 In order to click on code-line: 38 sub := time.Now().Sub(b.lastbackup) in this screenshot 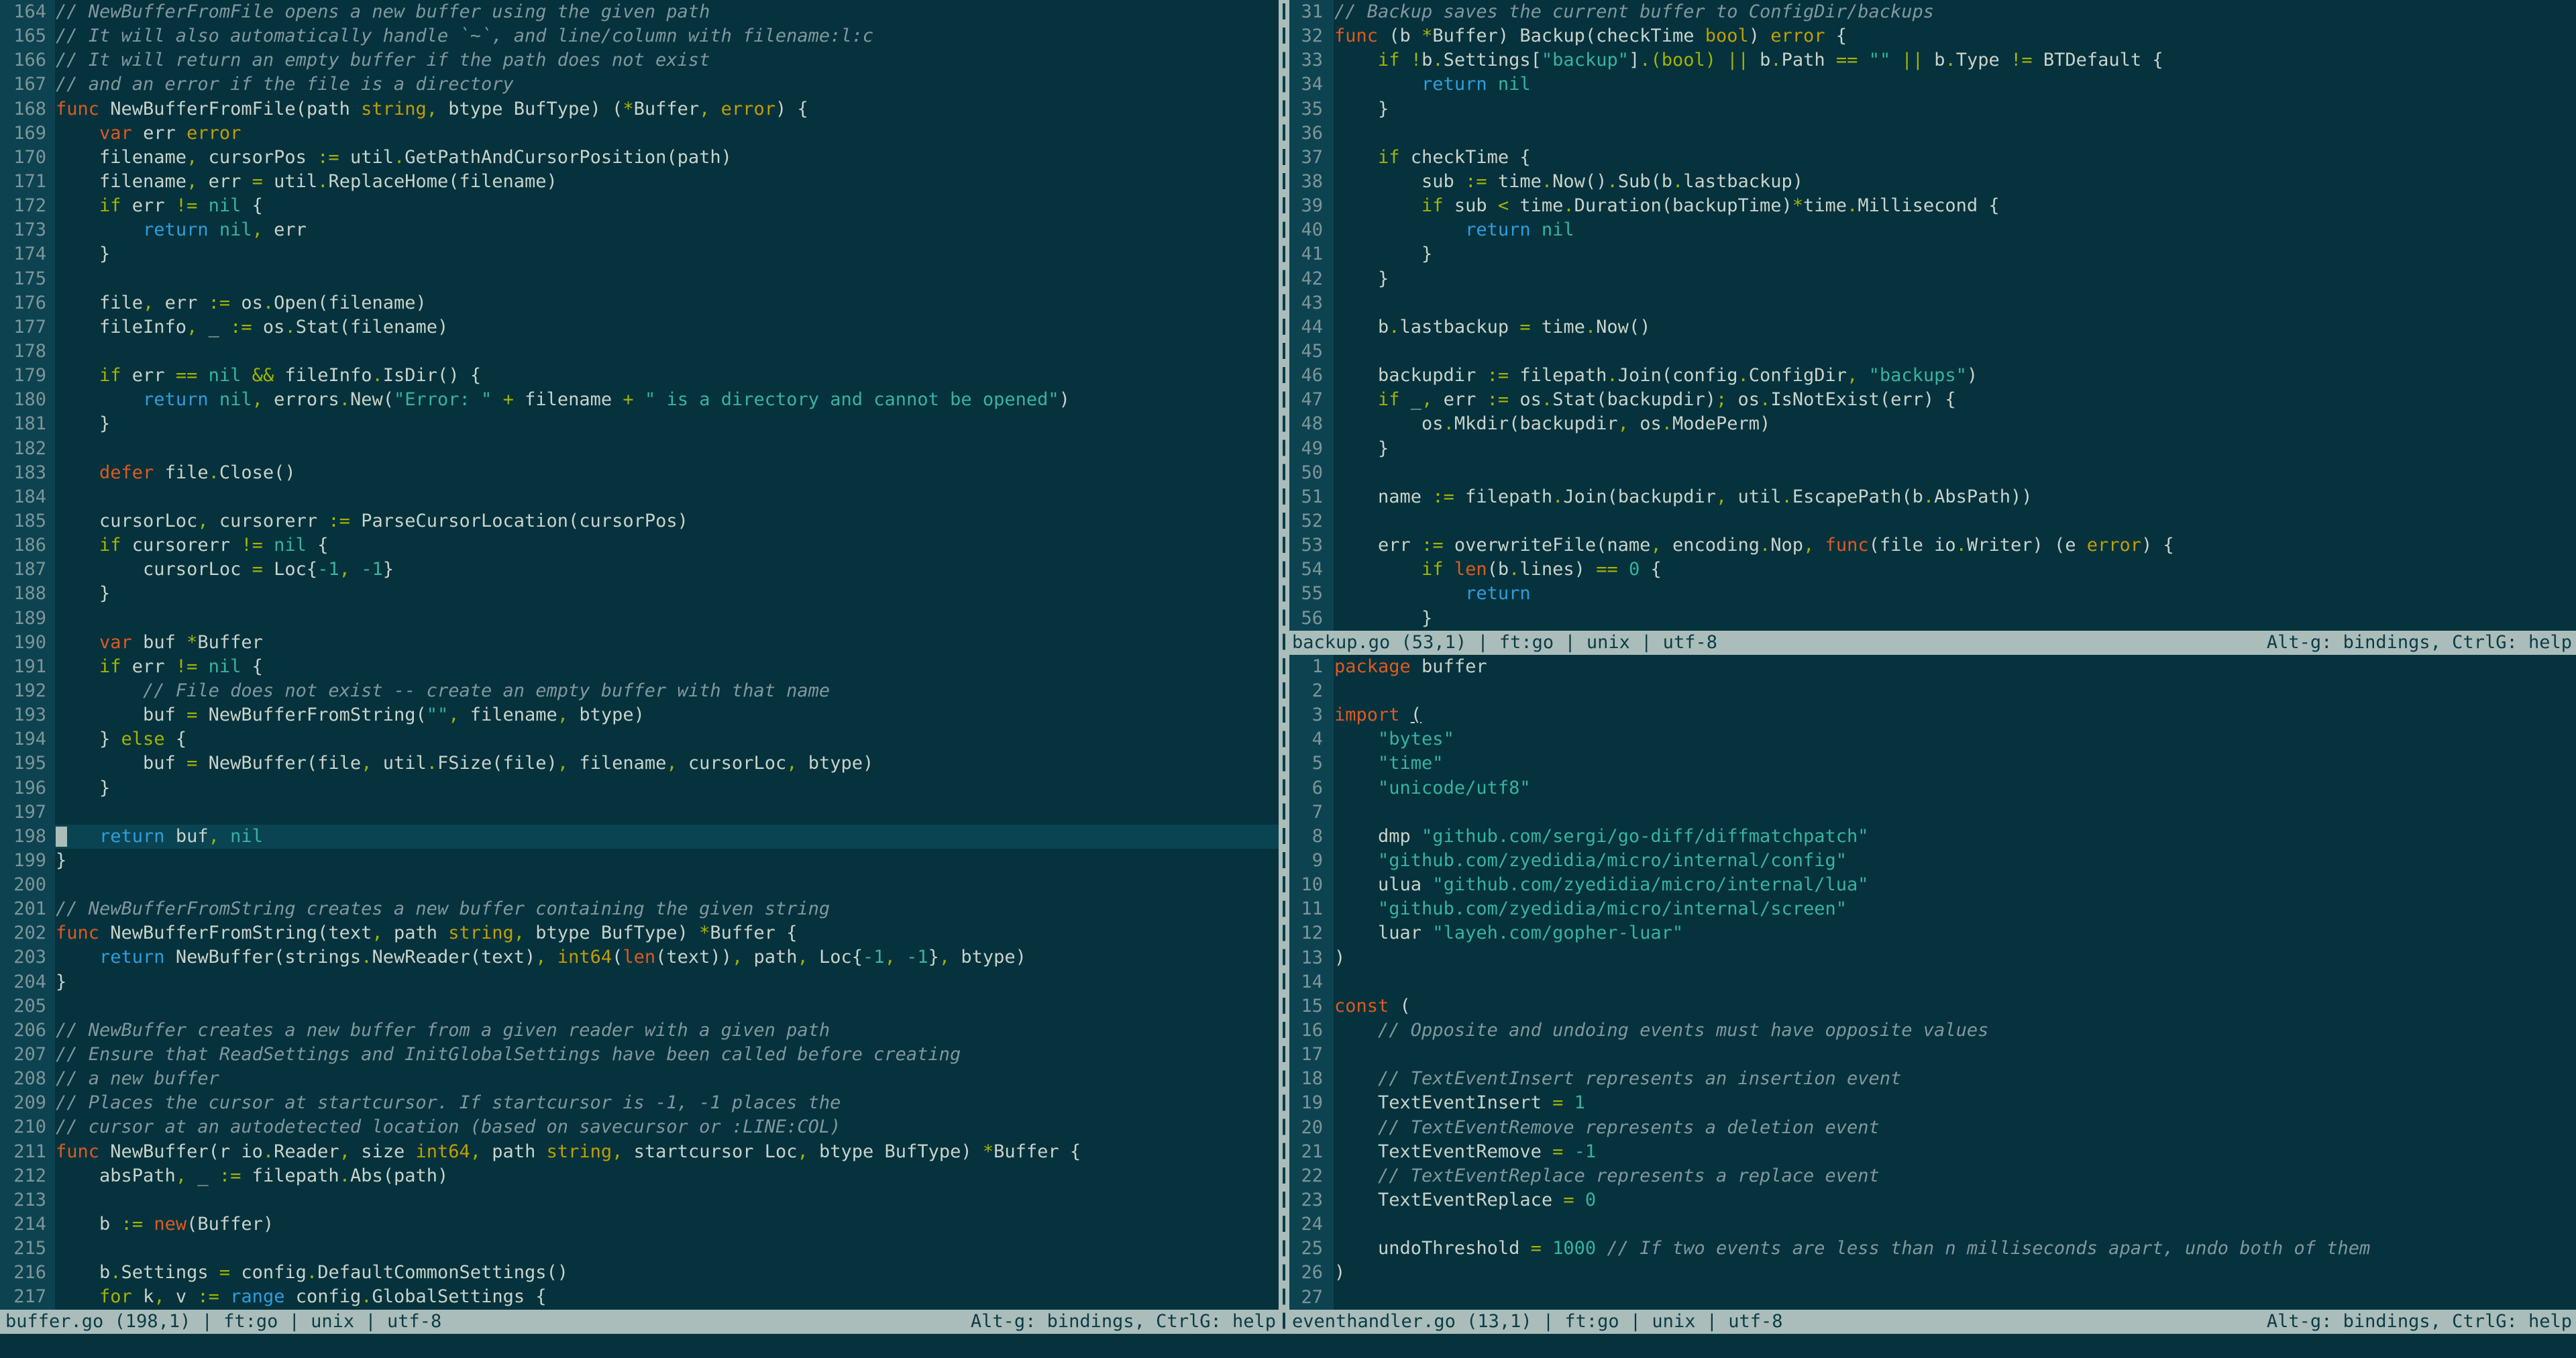, I will do `click(1932, 182)`.